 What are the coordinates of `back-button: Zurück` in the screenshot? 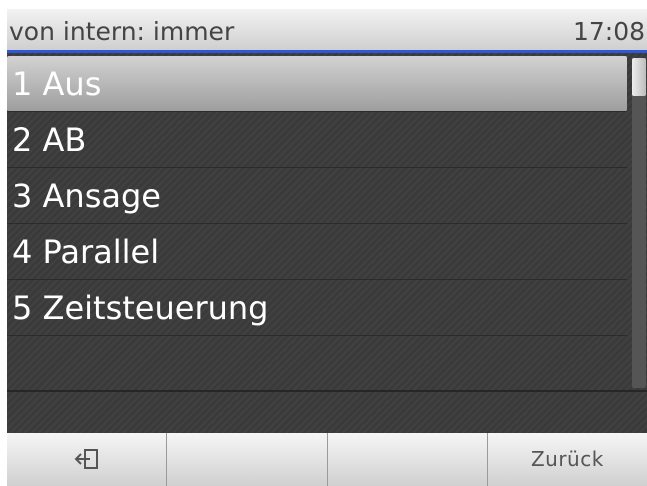 It's located at (567, 459).